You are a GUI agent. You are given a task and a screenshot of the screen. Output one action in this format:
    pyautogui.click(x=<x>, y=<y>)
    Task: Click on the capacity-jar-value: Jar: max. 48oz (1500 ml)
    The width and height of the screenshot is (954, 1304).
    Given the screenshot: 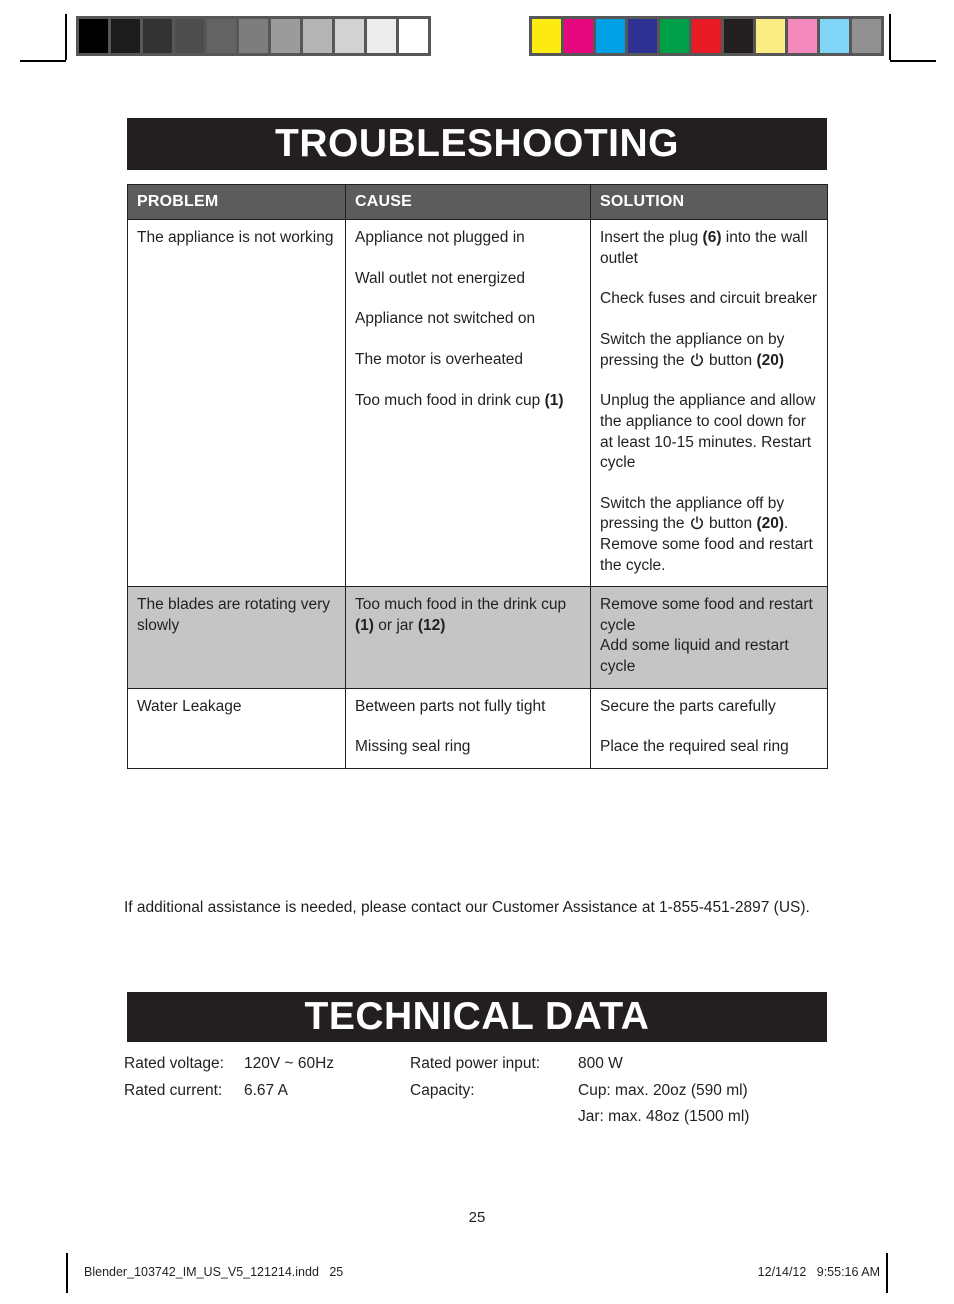 What is the action you would take?
    pyautogui.click(x=664, y=1116)
    